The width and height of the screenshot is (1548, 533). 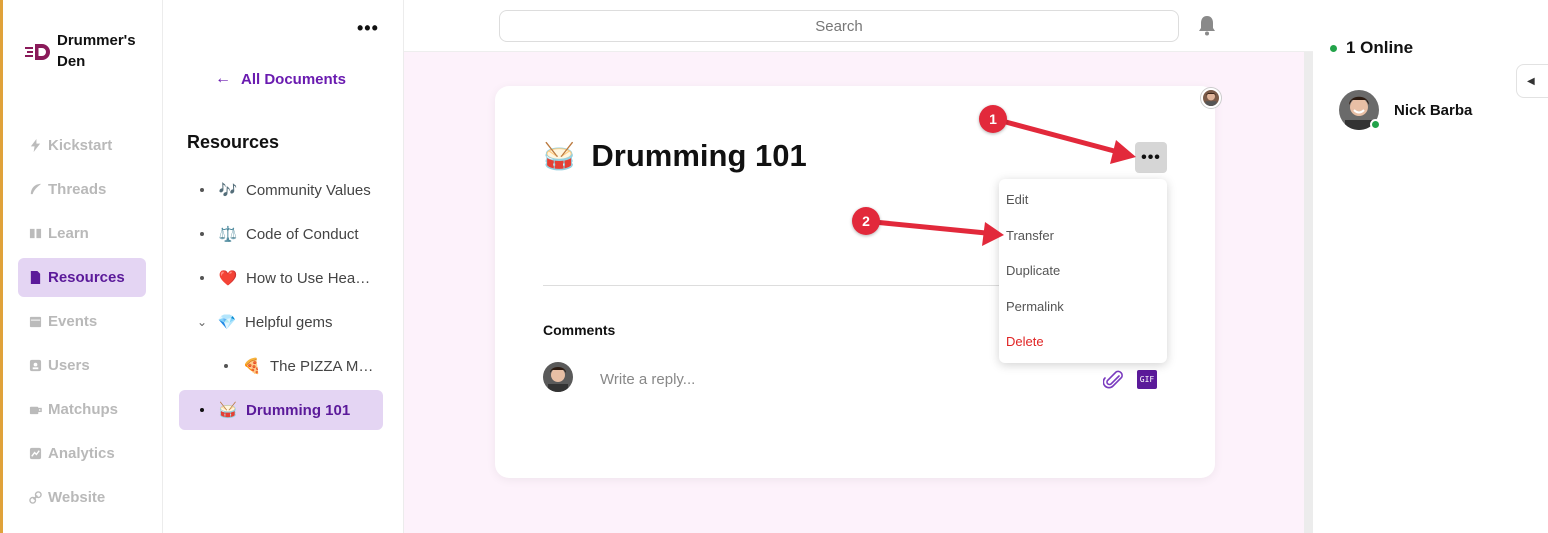 What do you see at coordinates (35, 322) in the screenshot?
I see `calendar-icon` at bounding box center [35, 322].